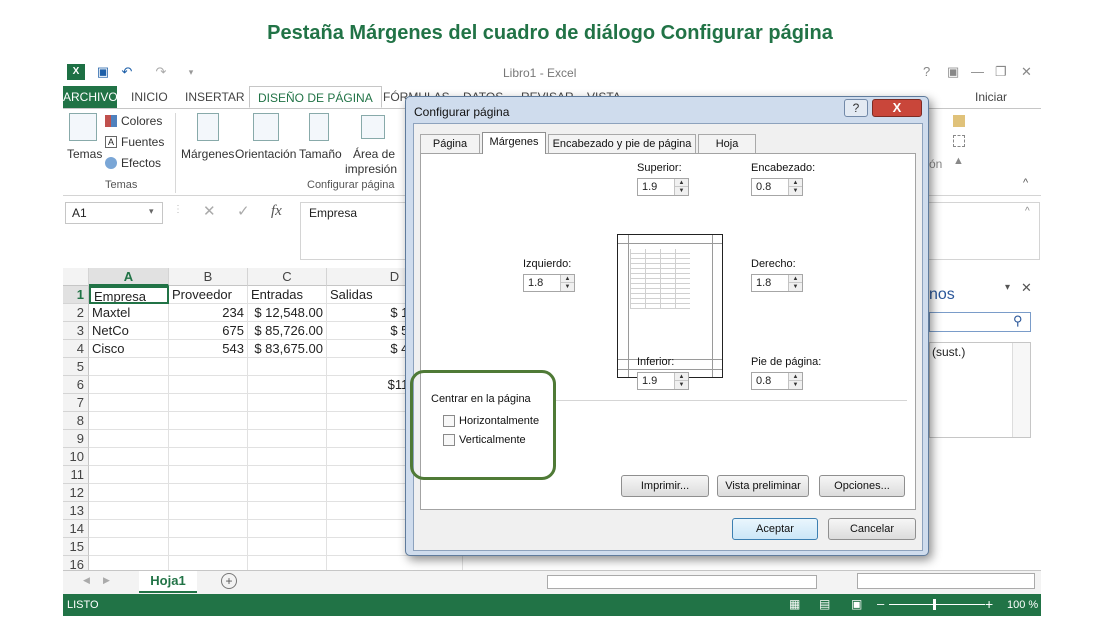 Image resolution: width=1100 pixels, height=620 pixels. I want to click on right-margin-spinner: 1.8 ▲ ▼, so click(777, 283).